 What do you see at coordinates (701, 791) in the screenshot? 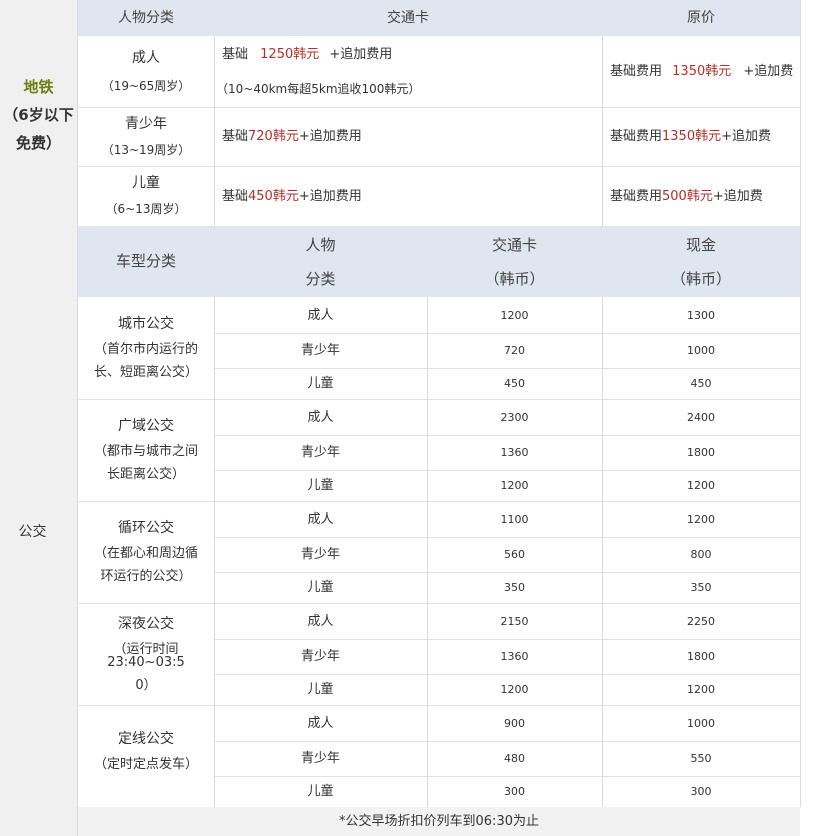
I see `bus-cash-fare: 300` at bounding box center [701, 791].